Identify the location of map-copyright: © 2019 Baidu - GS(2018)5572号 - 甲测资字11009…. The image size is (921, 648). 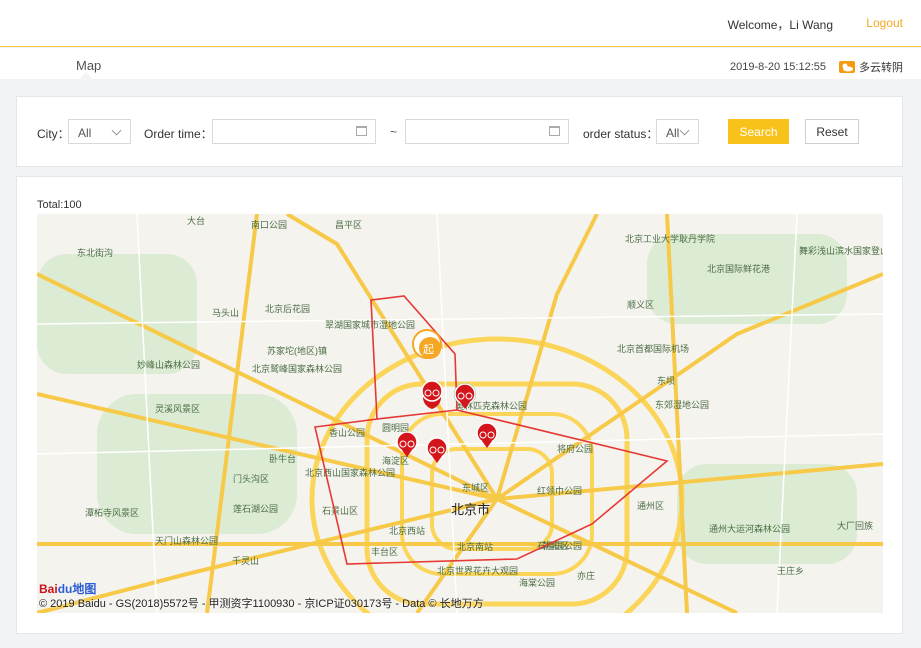
(261, 604).